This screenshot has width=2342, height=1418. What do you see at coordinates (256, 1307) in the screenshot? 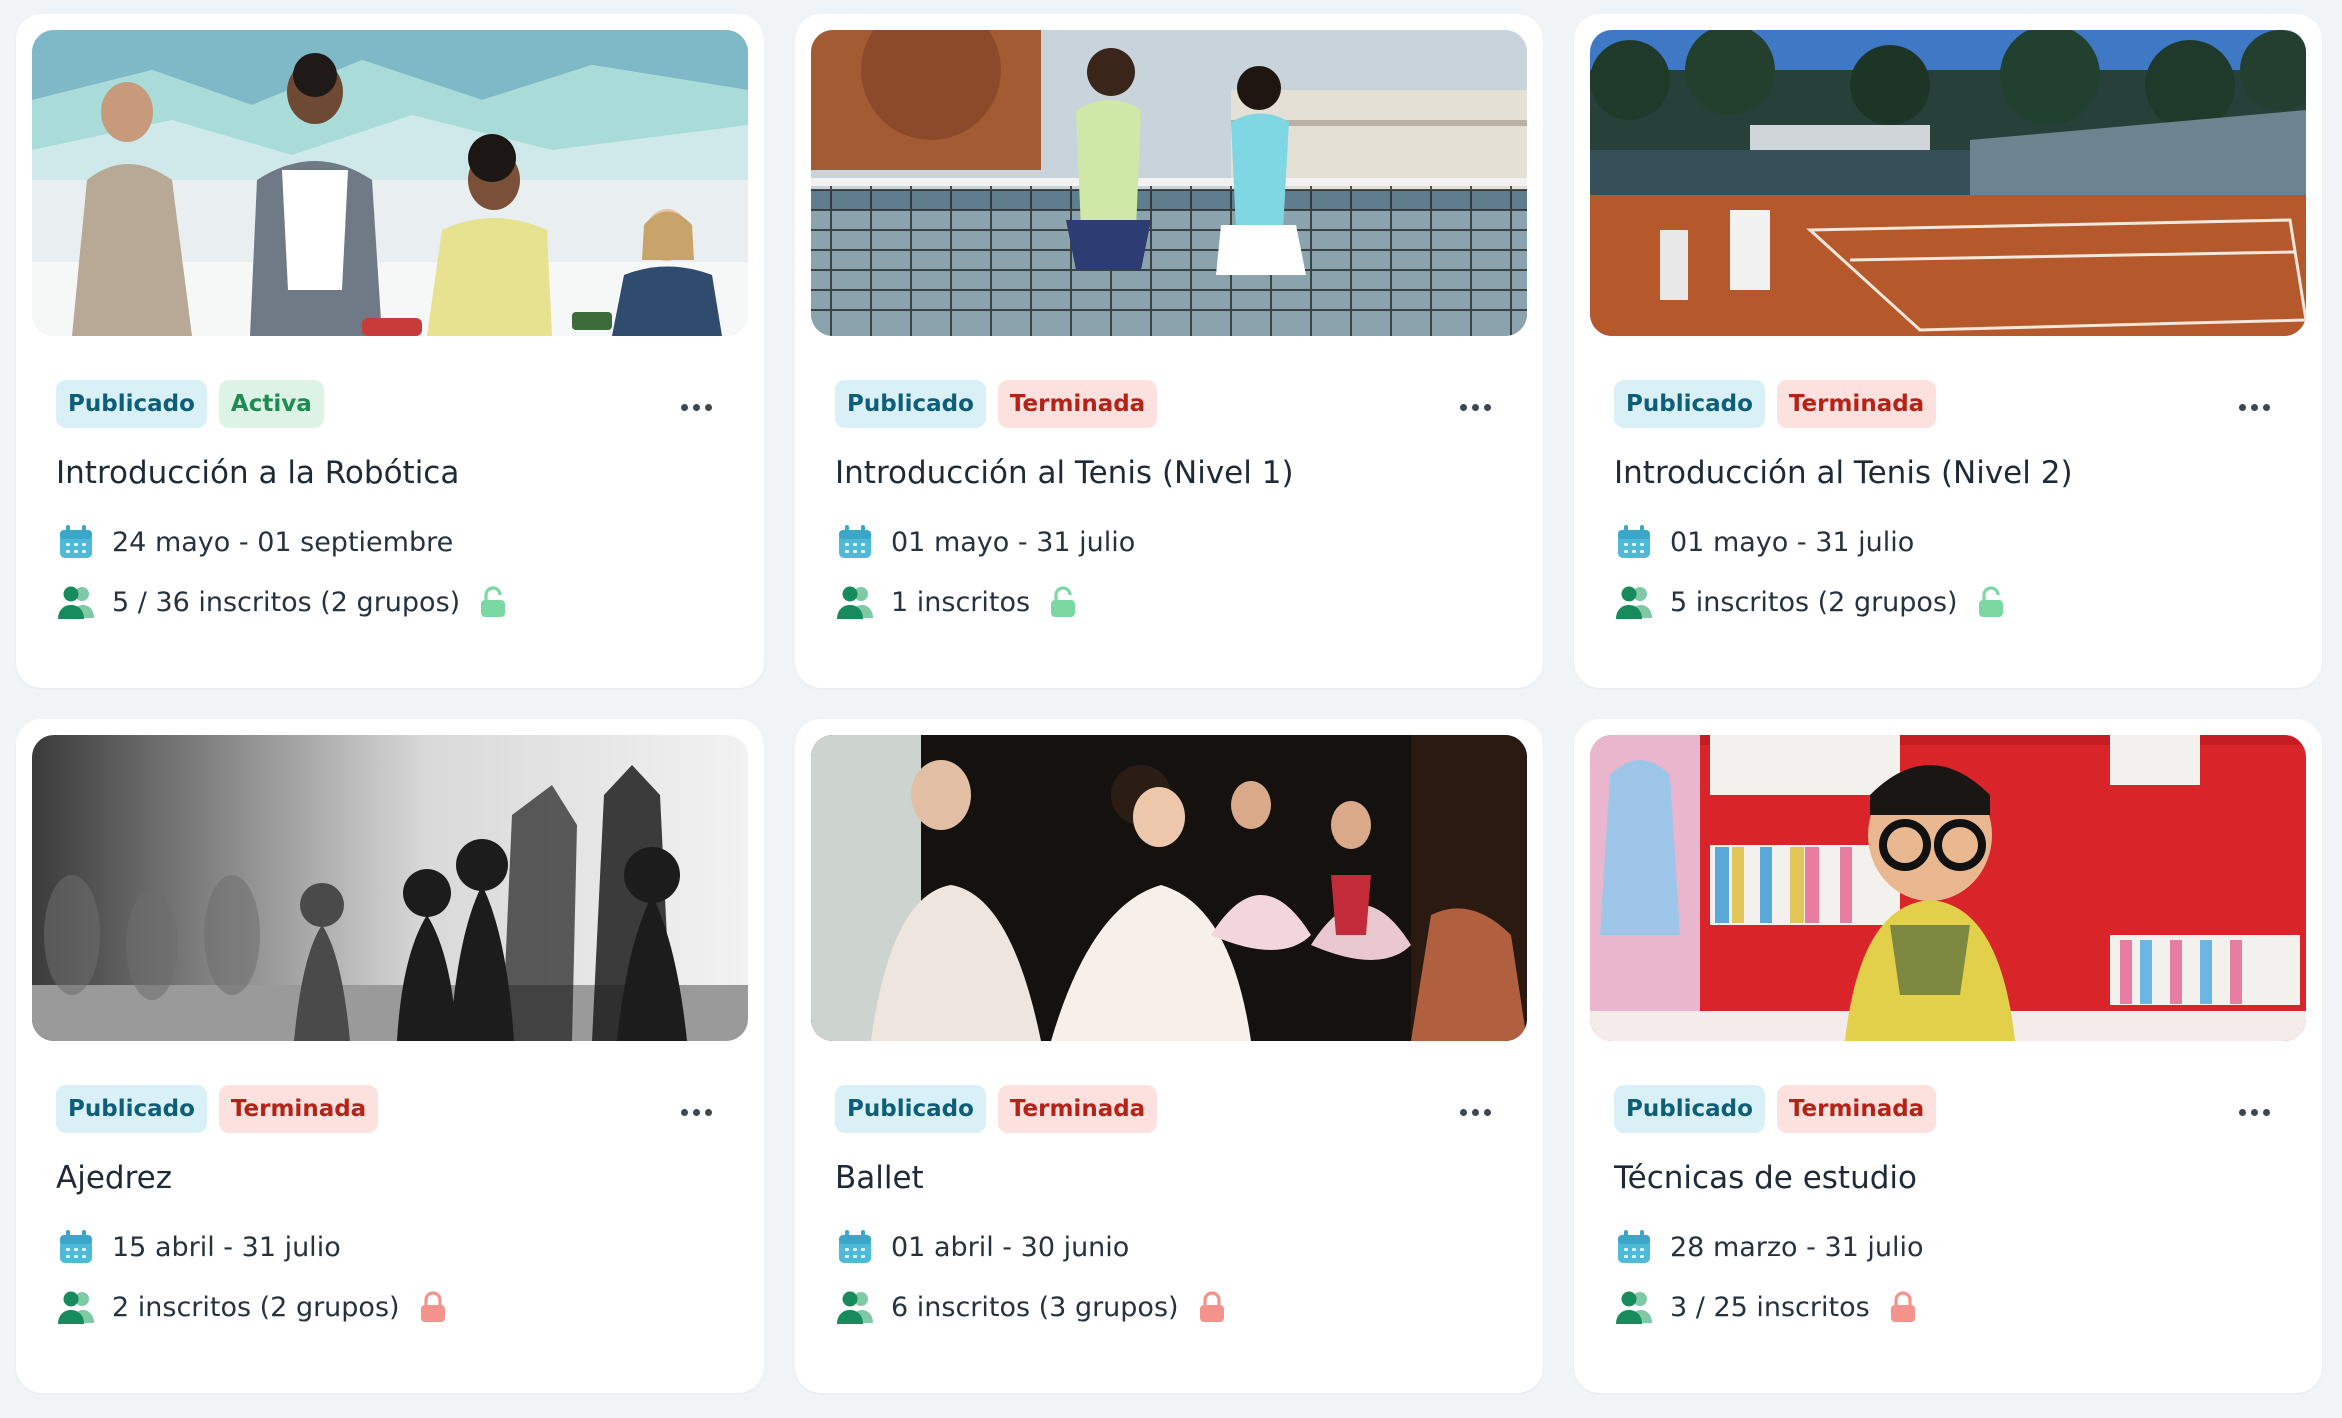
I see `enrollment-count: 2 inscritos (2 grupos)` at bounding box center [256, 1307].